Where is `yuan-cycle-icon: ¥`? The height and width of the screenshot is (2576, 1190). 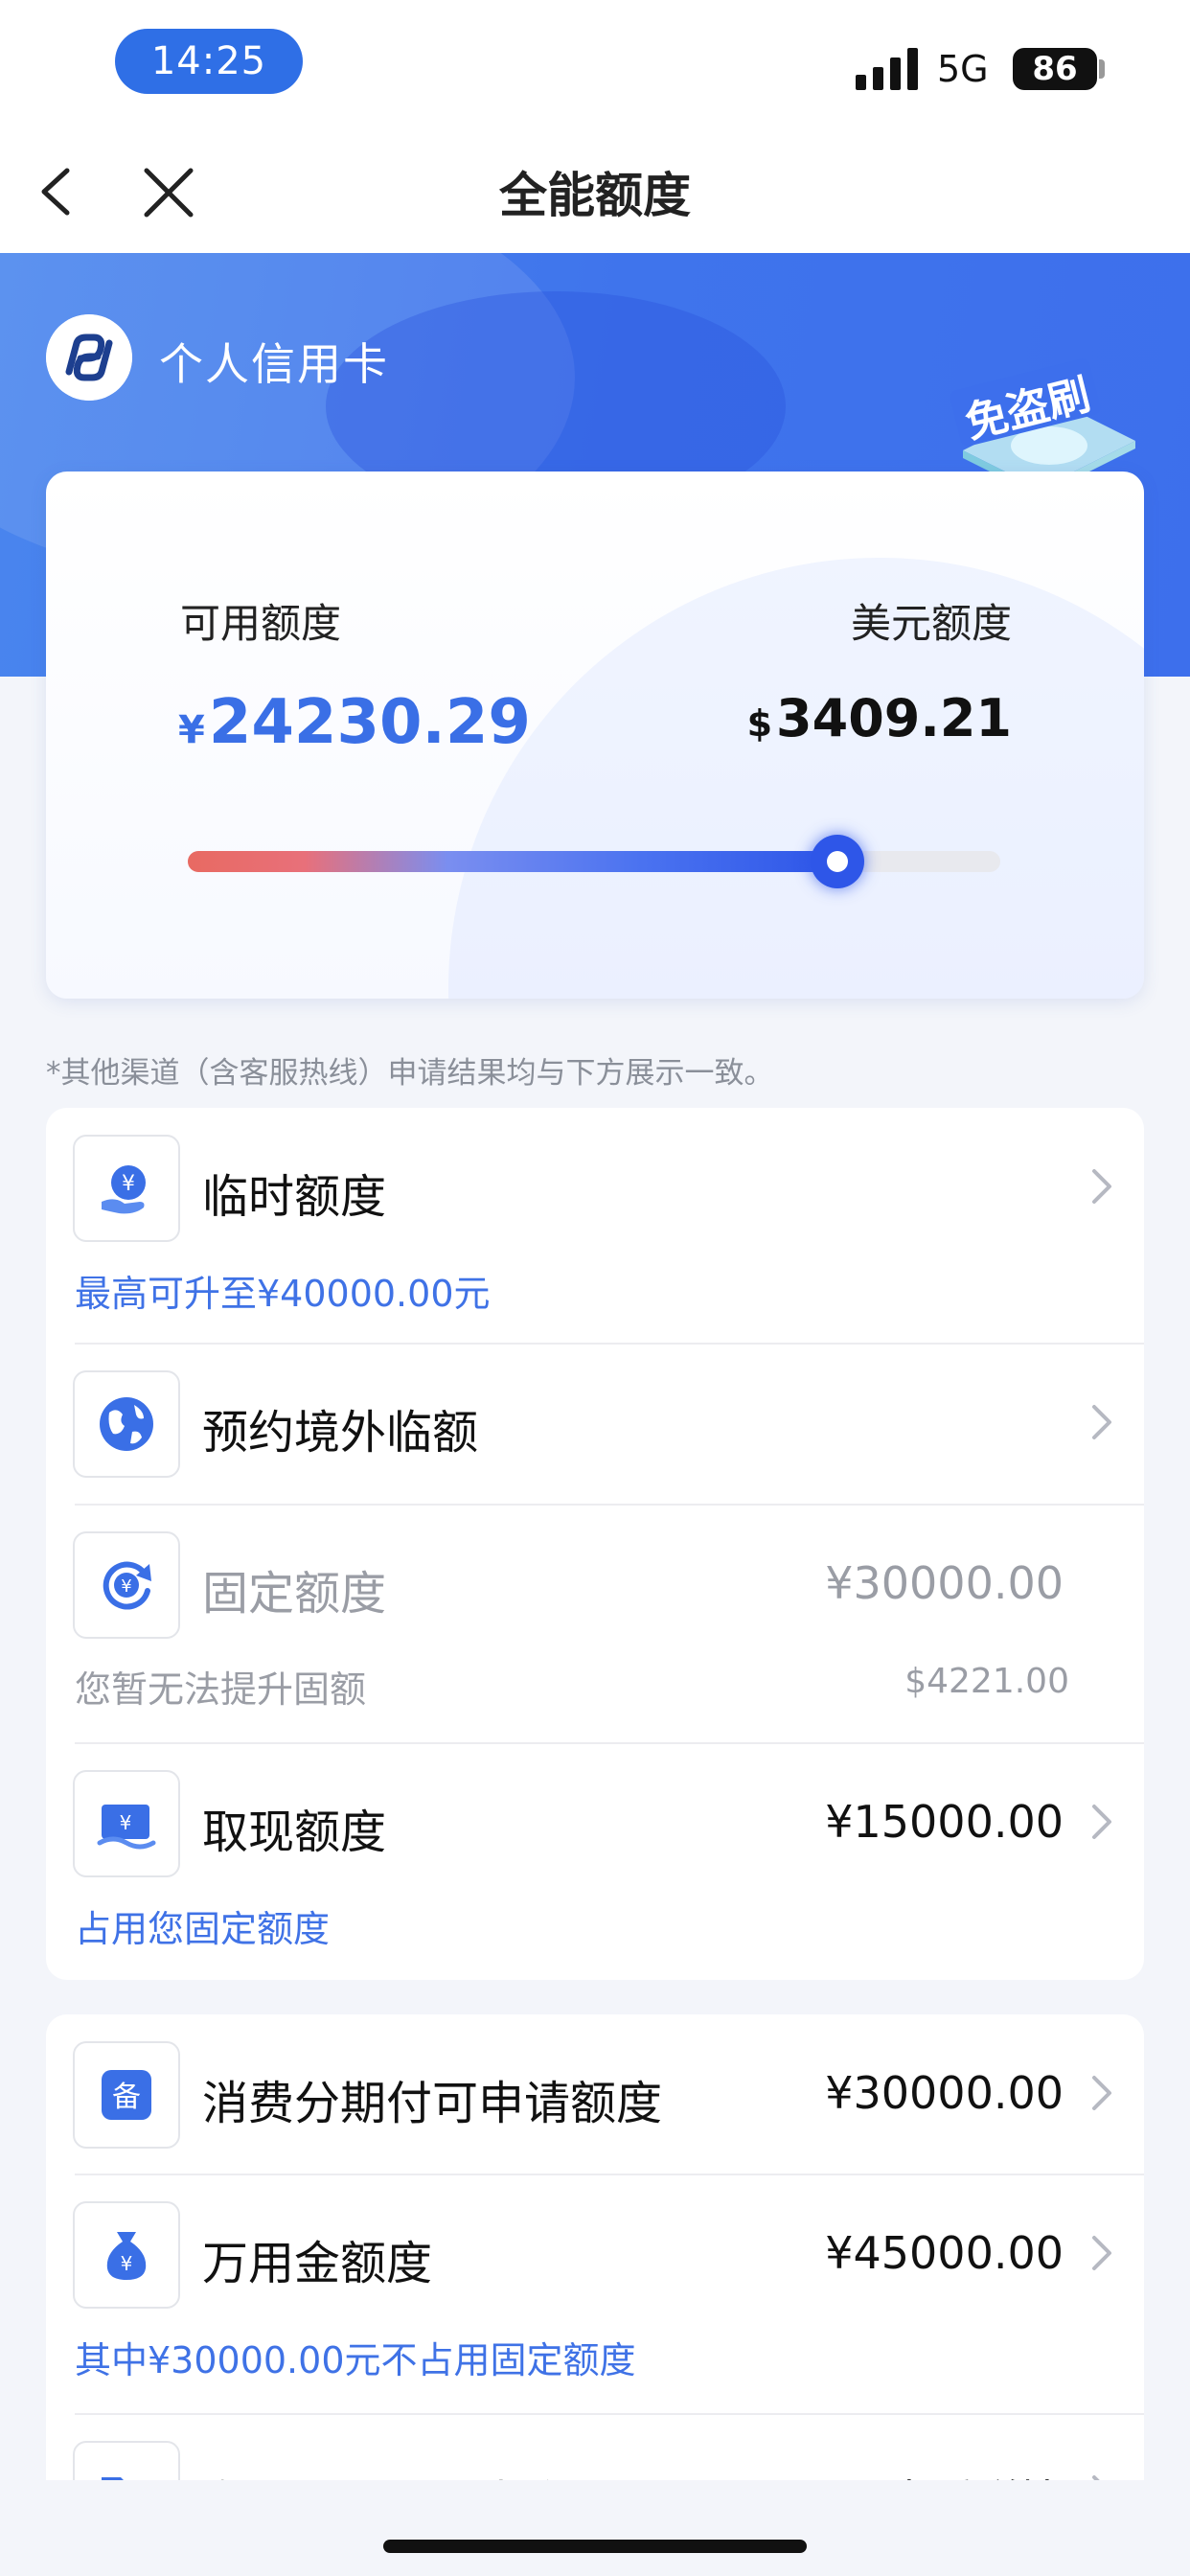 yuan-cycle-icon: ¥ is located at coordinates (127, 1585).